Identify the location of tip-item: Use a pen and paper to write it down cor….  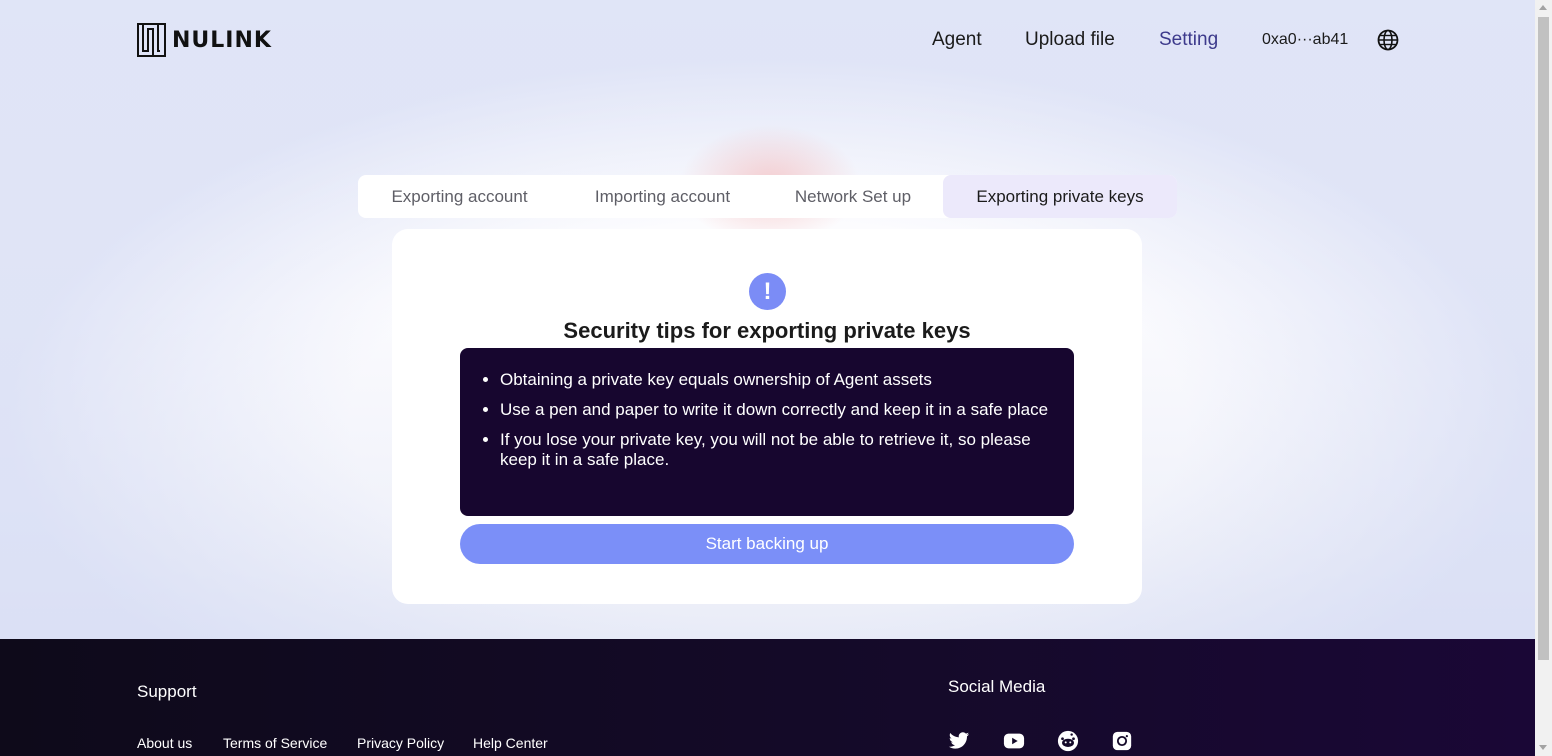
(775, 410).